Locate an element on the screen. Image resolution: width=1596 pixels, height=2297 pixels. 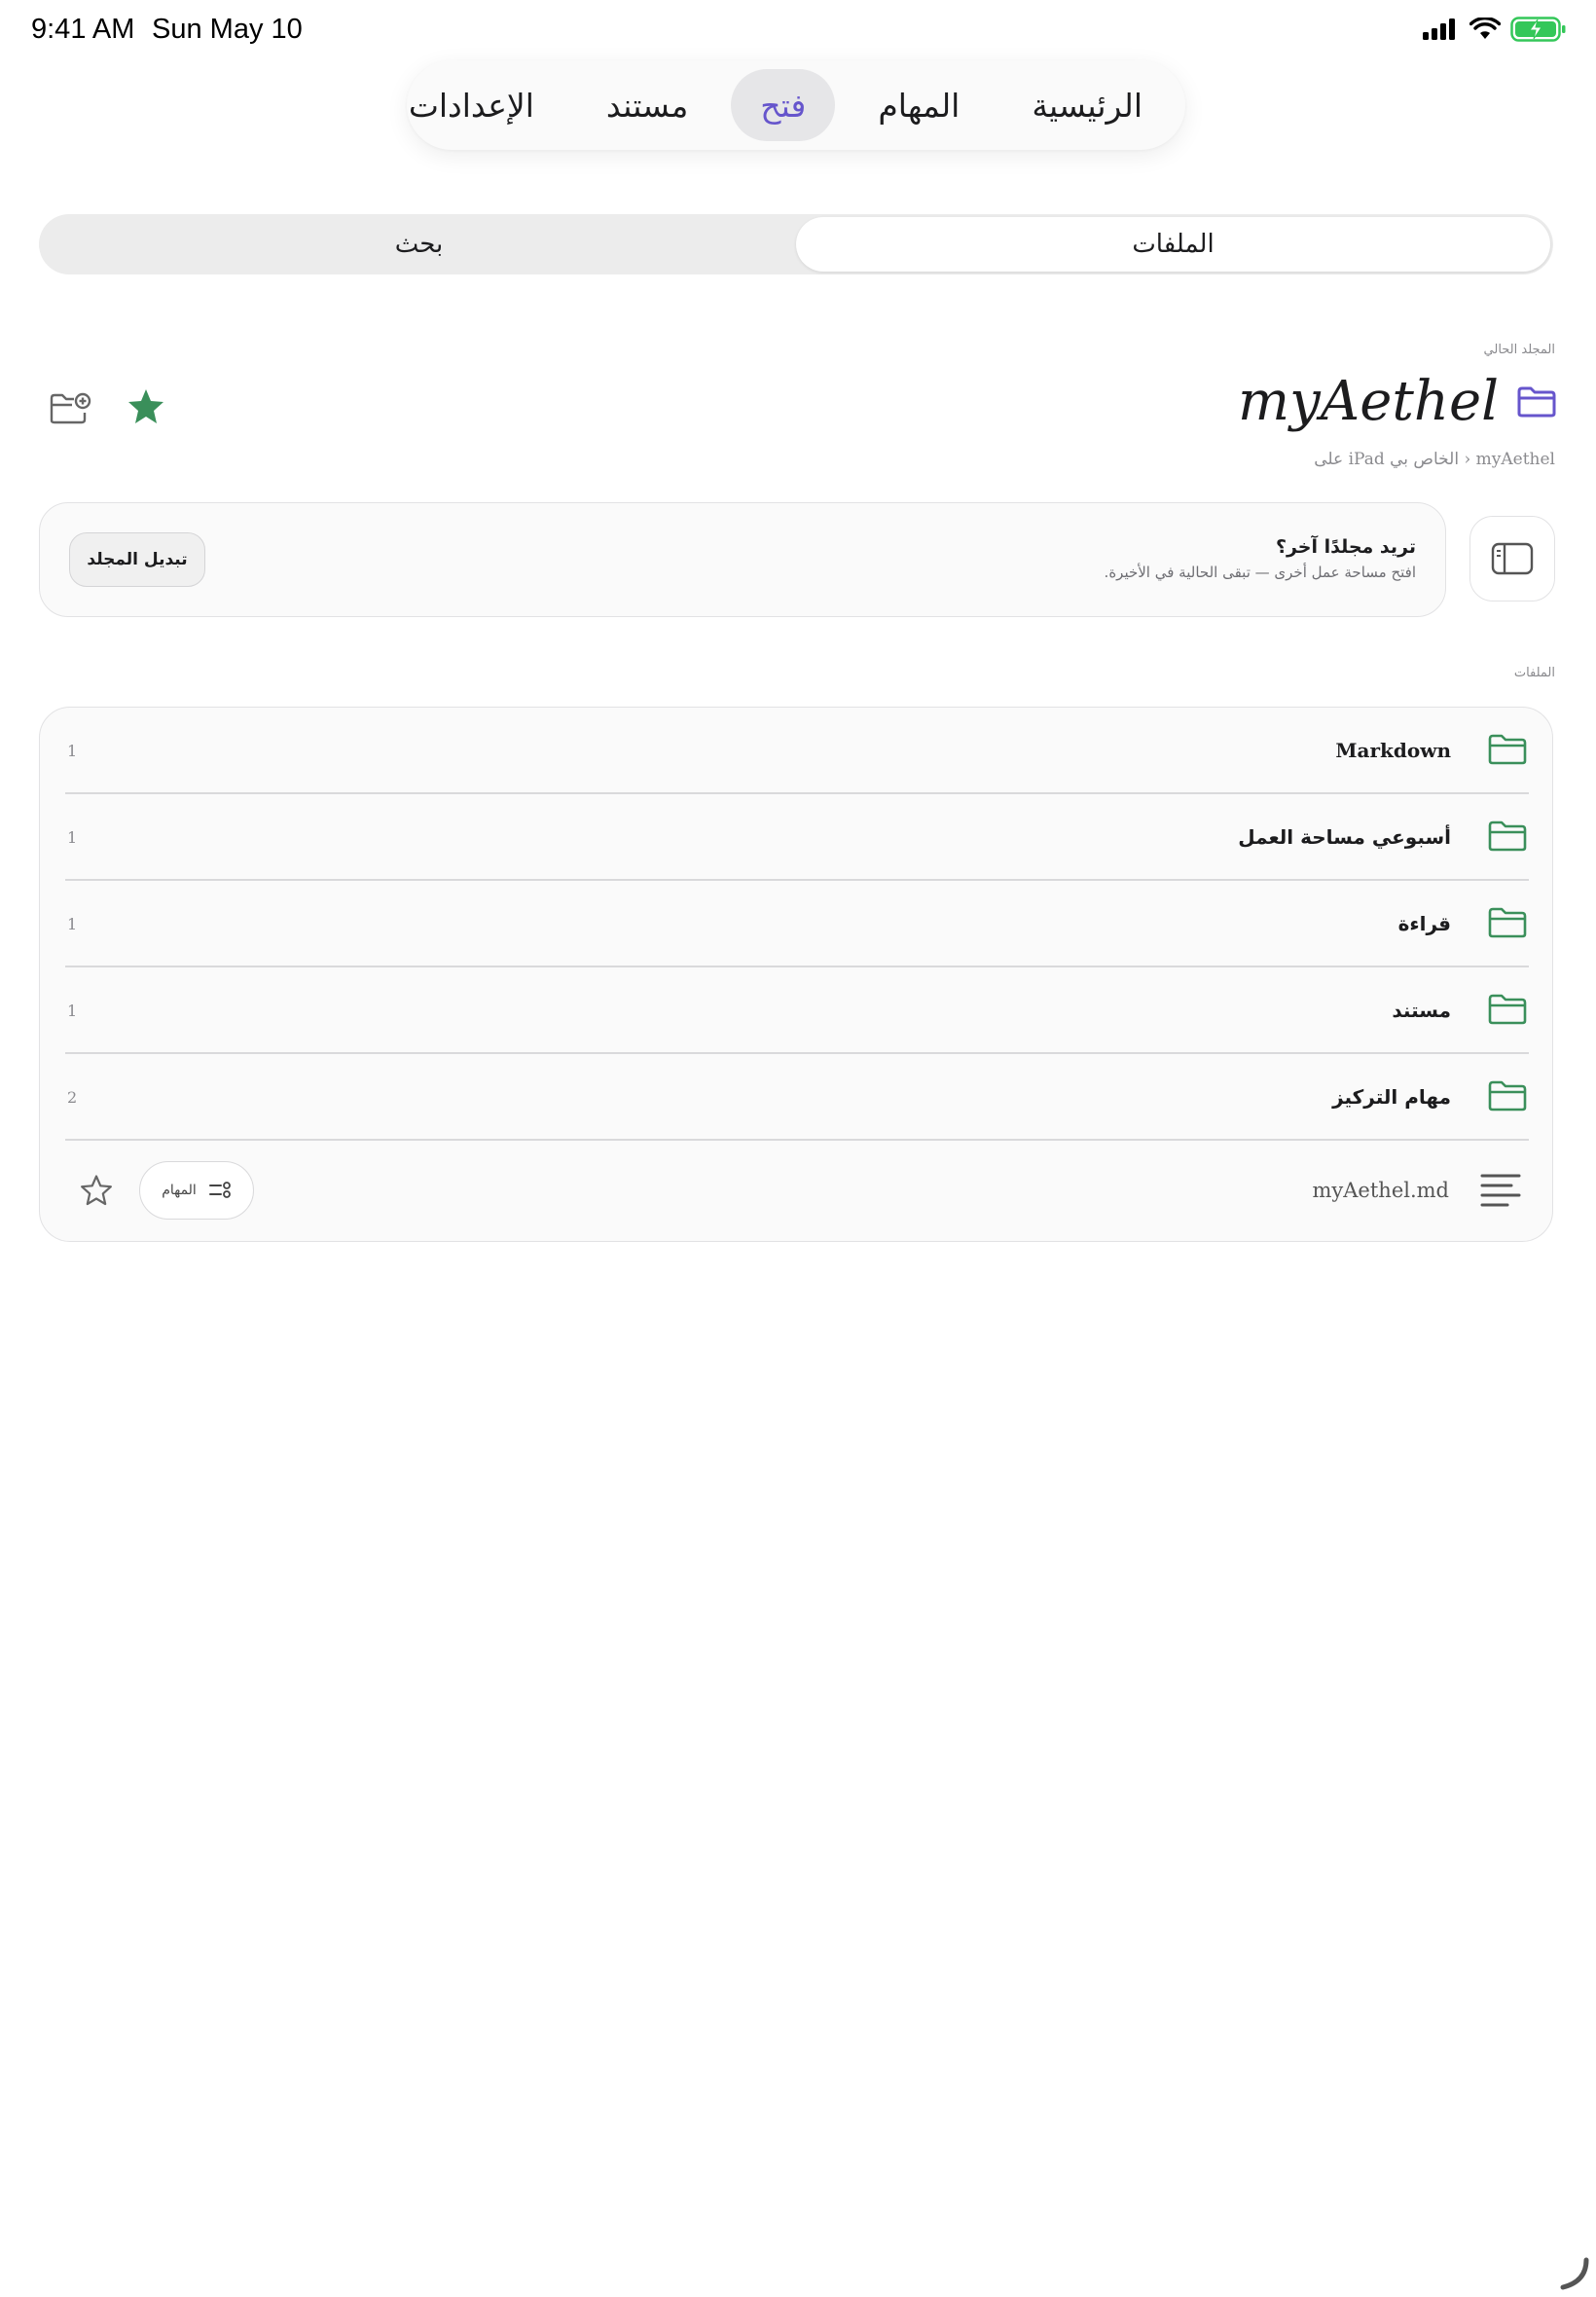
wifi-icon is located at coordinates (1485, 28).